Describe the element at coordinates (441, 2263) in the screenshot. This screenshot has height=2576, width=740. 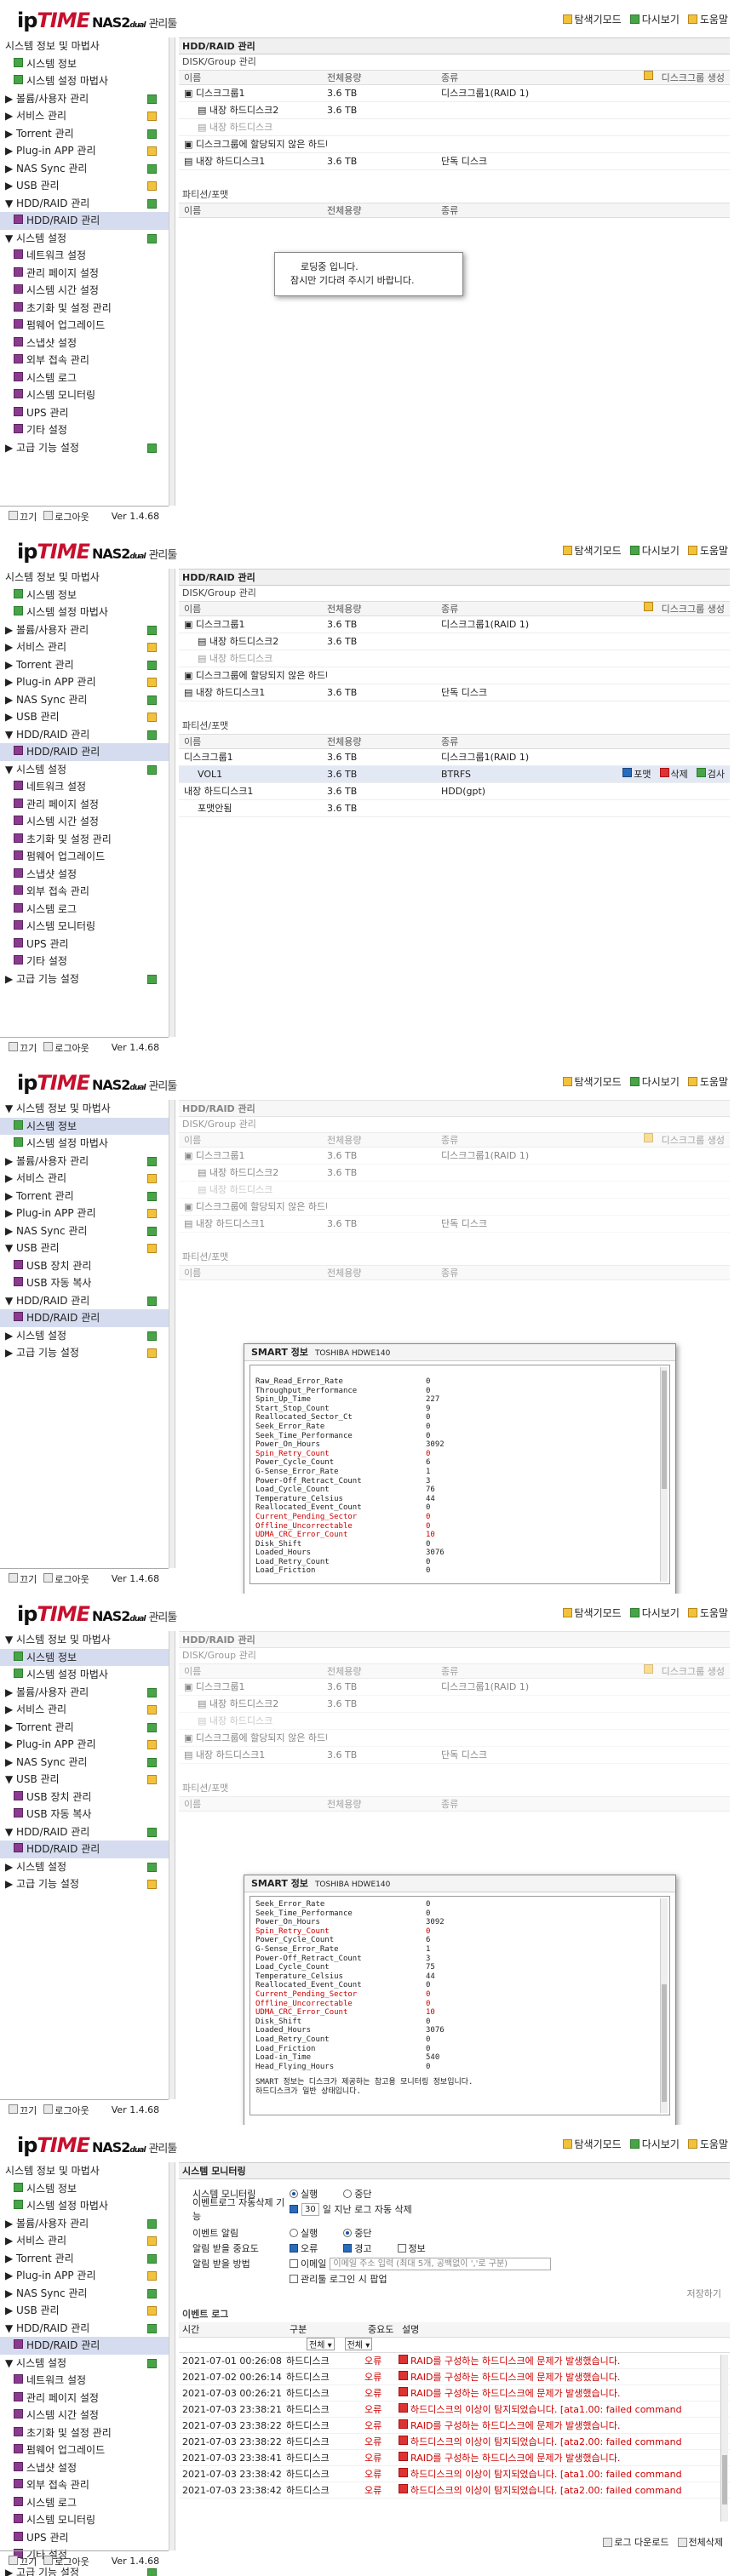
I see `email-input: 이메일 주소 입력 (최대 5개, 공백없이 ','로 구분)` at that location.